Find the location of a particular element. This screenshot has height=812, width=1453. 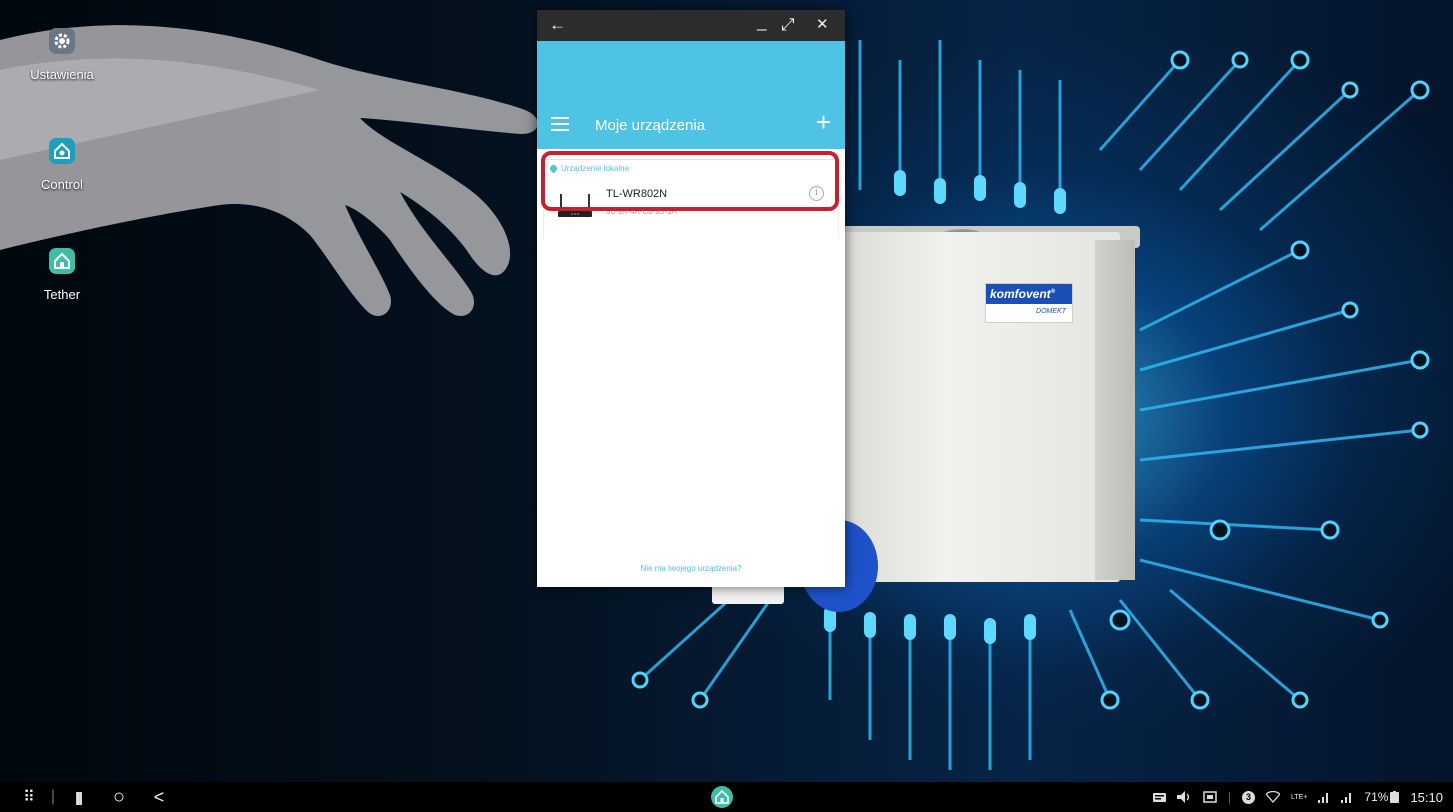

pin-window-icon: ⤢ is located at coordinates (788, 25).